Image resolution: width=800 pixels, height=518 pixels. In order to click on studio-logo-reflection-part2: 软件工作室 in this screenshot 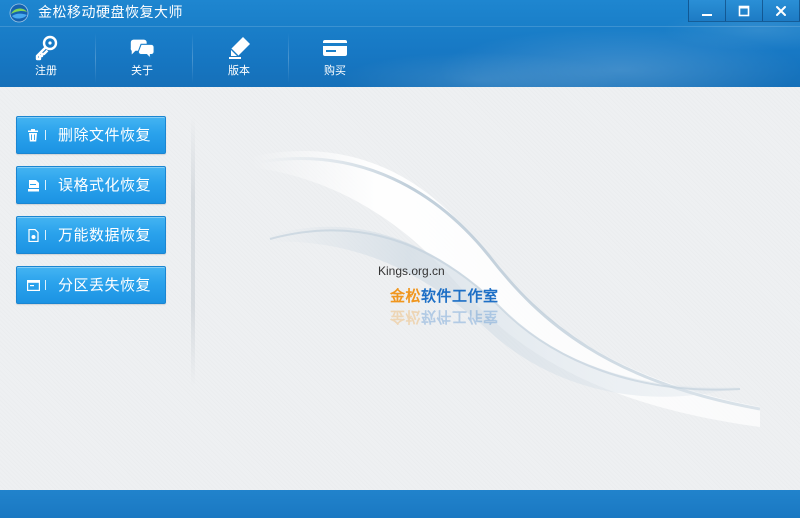, I will do `click(460, 317)`.